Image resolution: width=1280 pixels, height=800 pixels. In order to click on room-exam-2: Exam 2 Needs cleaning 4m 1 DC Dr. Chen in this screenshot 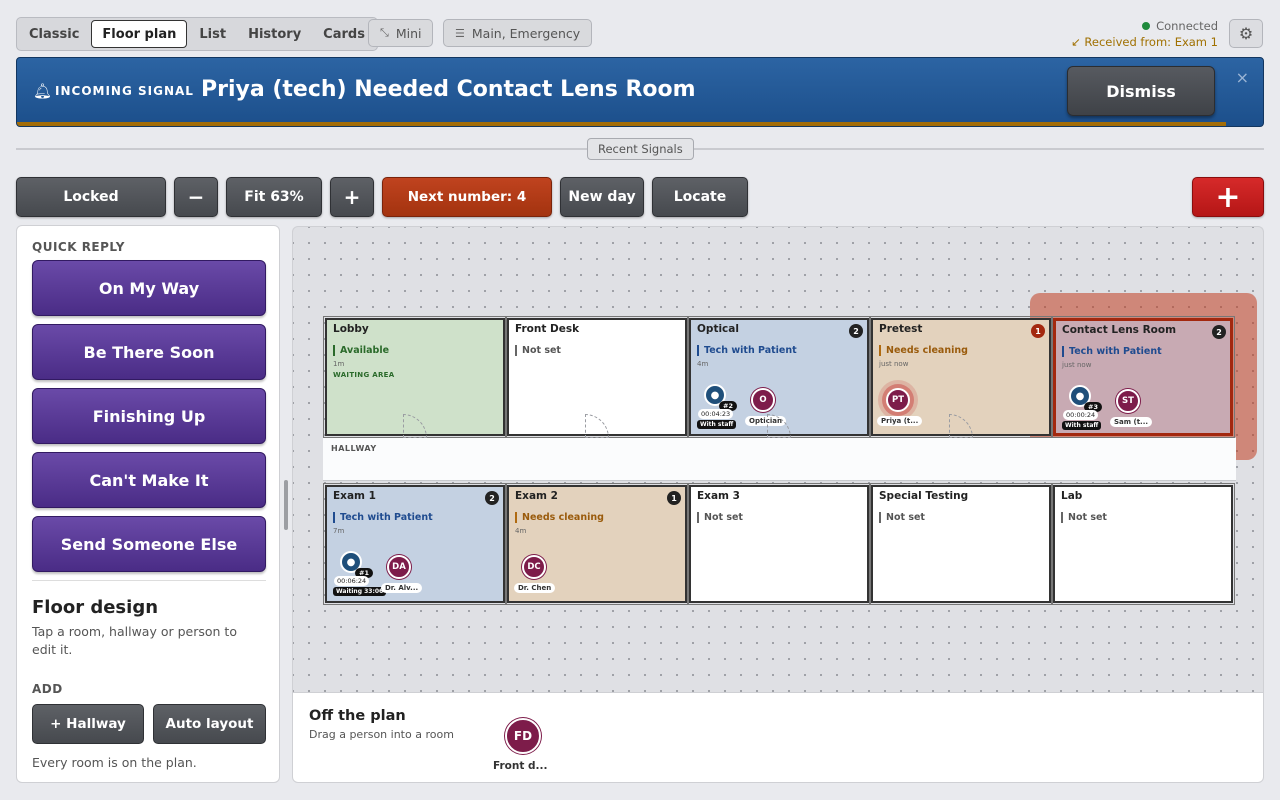, I will do `click(597, 544)`.